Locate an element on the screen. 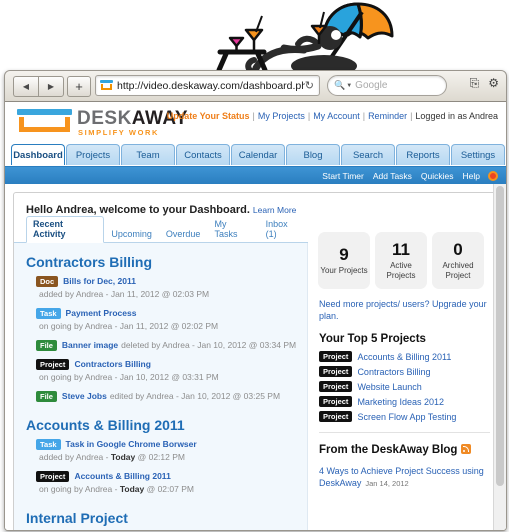 The width and height of the screenshot is (509, 532). lifesaver-icon is located at coordinates (493, 175).